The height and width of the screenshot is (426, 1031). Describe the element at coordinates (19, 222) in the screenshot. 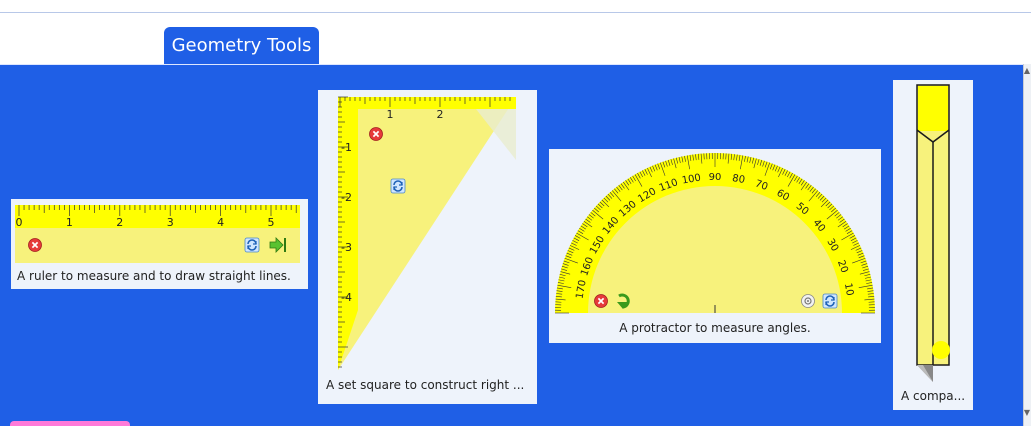

I see `ruler-tick-label: 0` at that location.